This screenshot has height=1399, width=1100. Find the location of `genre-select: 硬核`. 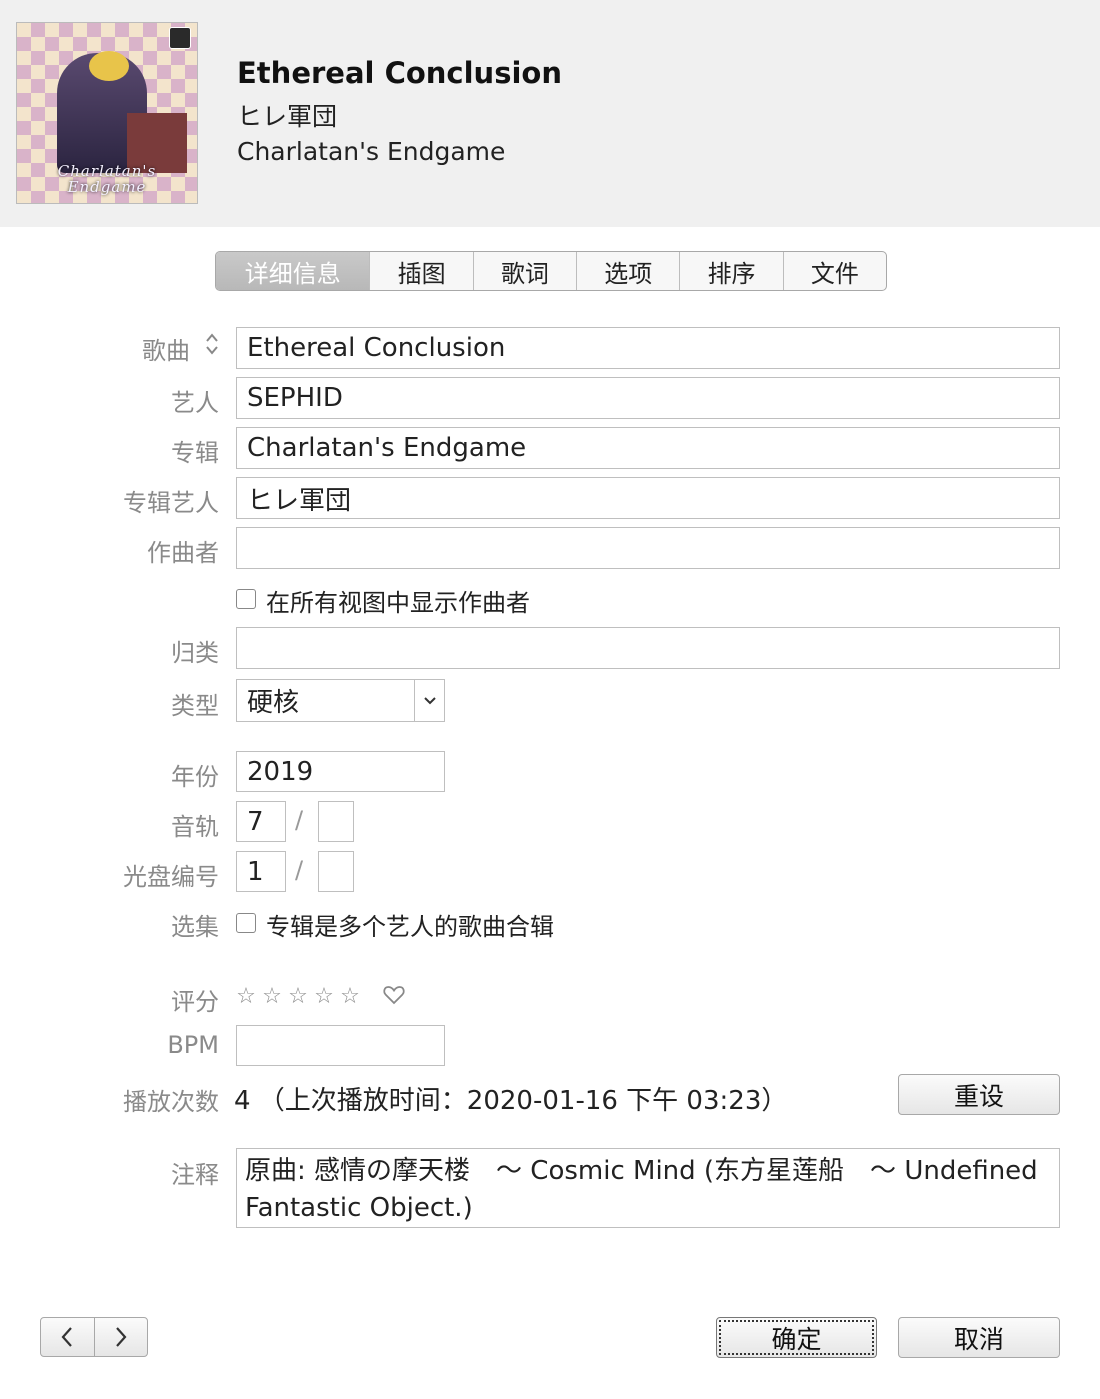

genre-select: 硬核 is located at coordinates (325, 700).